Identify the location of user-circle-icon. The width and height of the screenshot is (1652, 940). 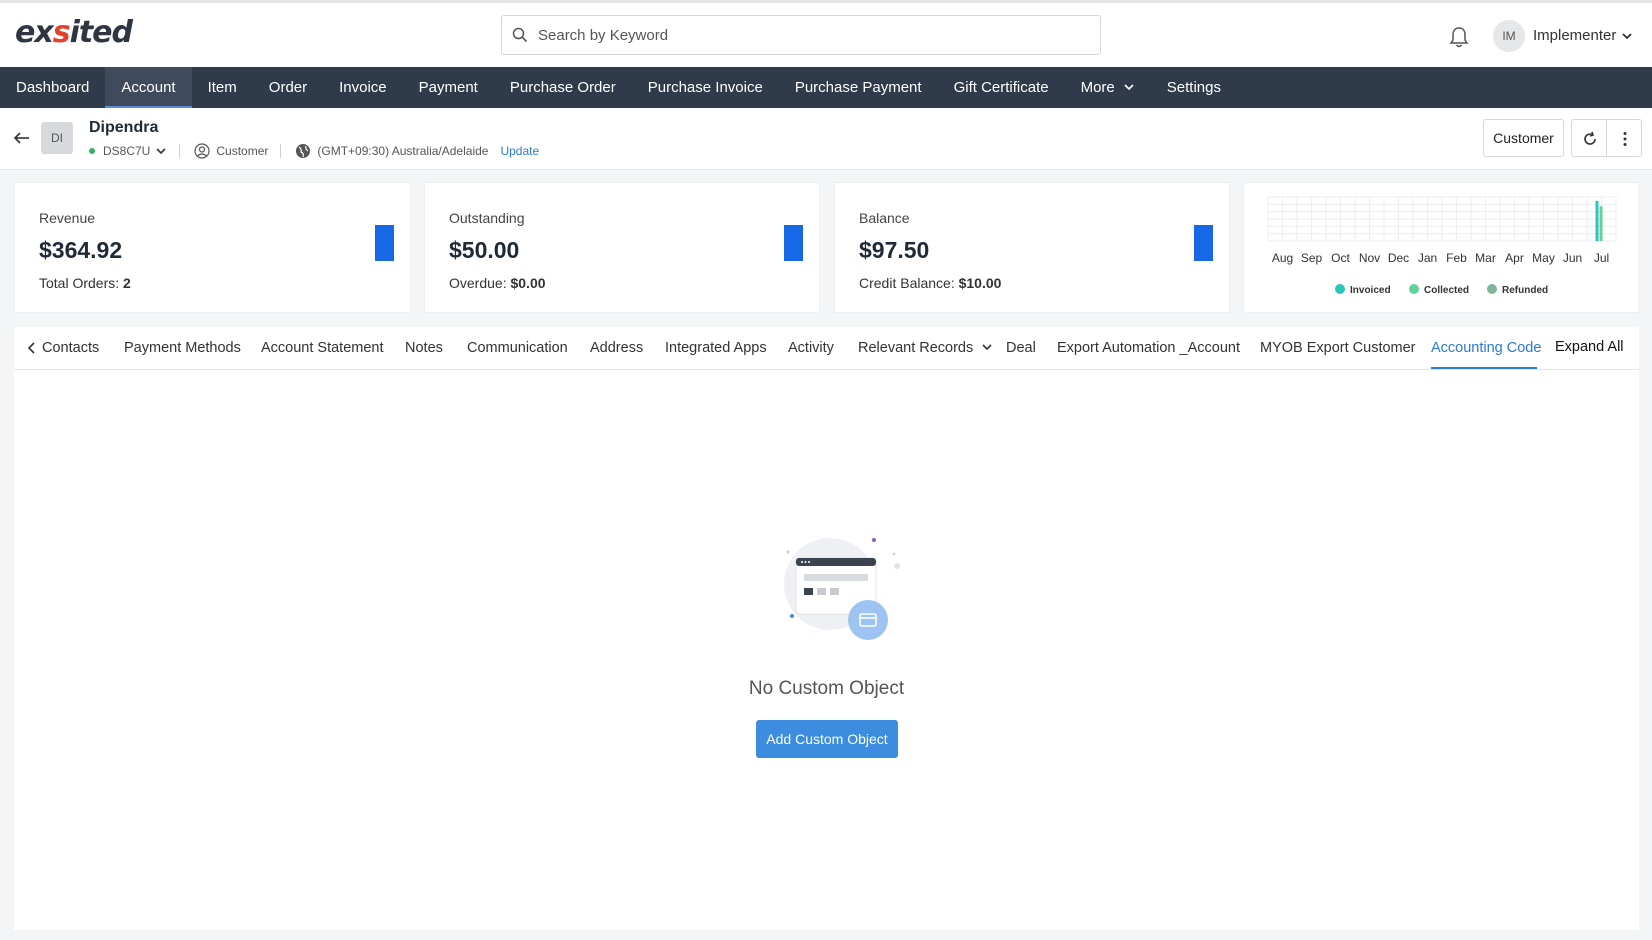
(202, 151).